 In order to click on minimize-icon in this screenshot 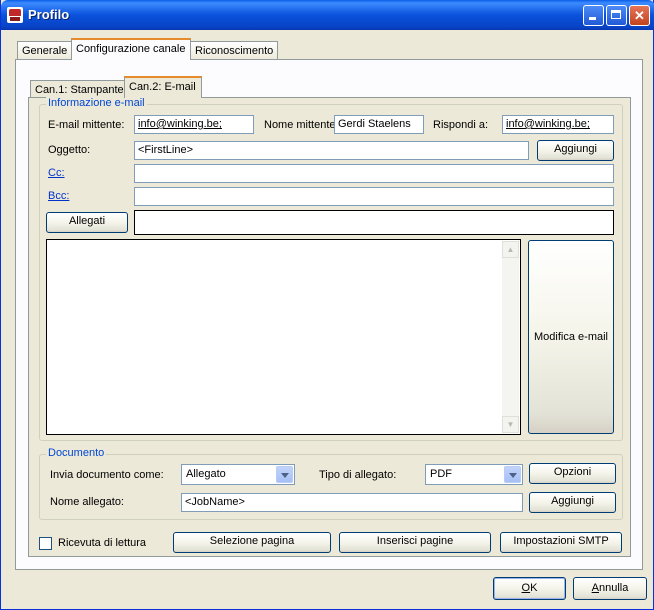, I will do `click(592, 18)`.